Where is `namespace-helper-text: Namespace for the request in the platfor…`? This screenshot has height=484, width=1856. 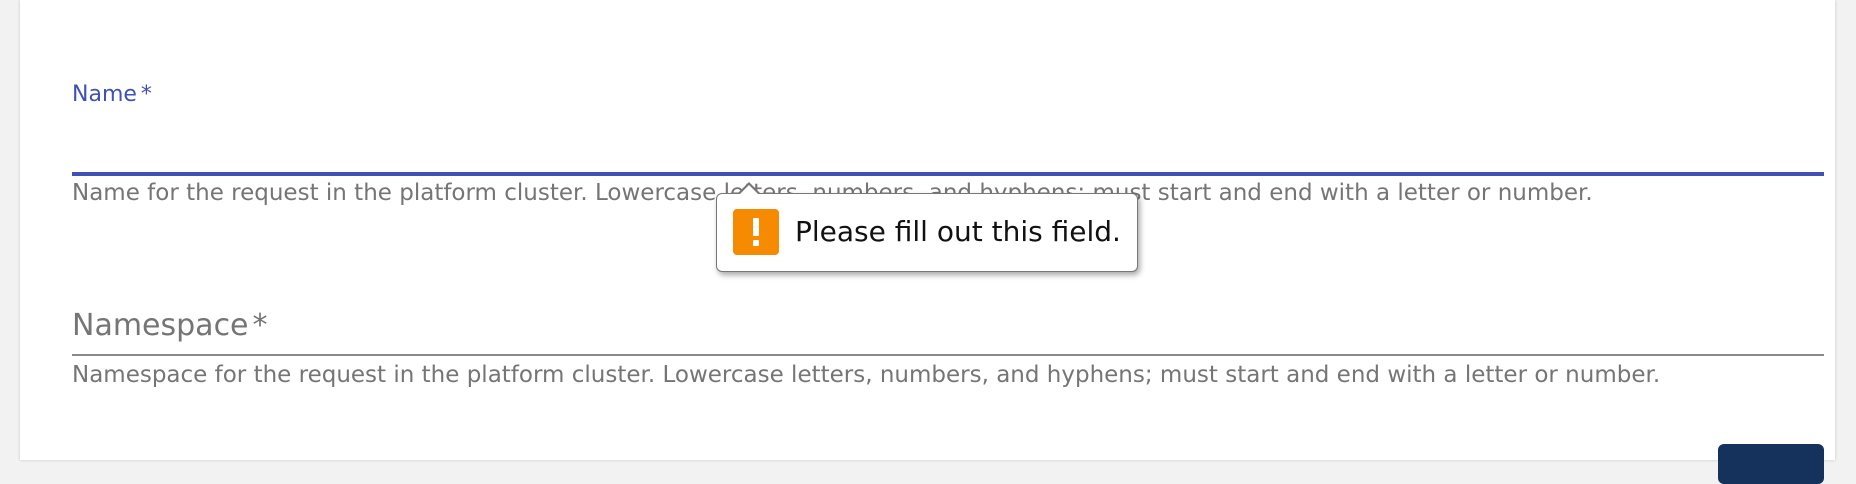 namespace-helper-text: Namespace for the request in the platfor… is located at coordinates (866, 375).